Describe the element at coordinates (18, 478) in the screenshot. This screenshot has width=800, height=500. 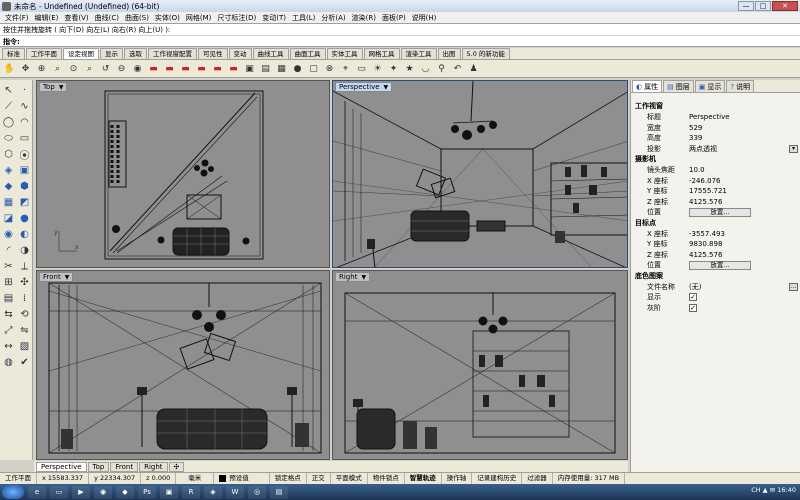
I see `status-cplane: 工作平面` at that location.